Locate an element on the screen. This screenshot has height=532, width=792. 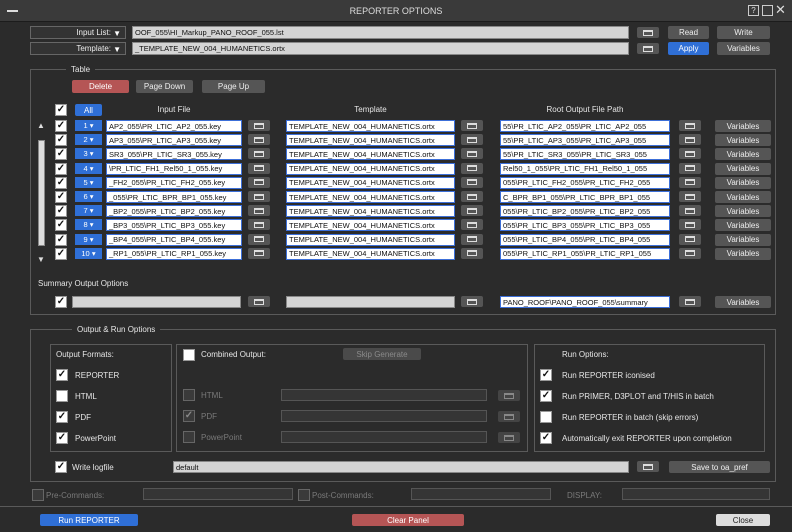
row-number-selector: 4 ▾ is located at coordinates (88, 168).